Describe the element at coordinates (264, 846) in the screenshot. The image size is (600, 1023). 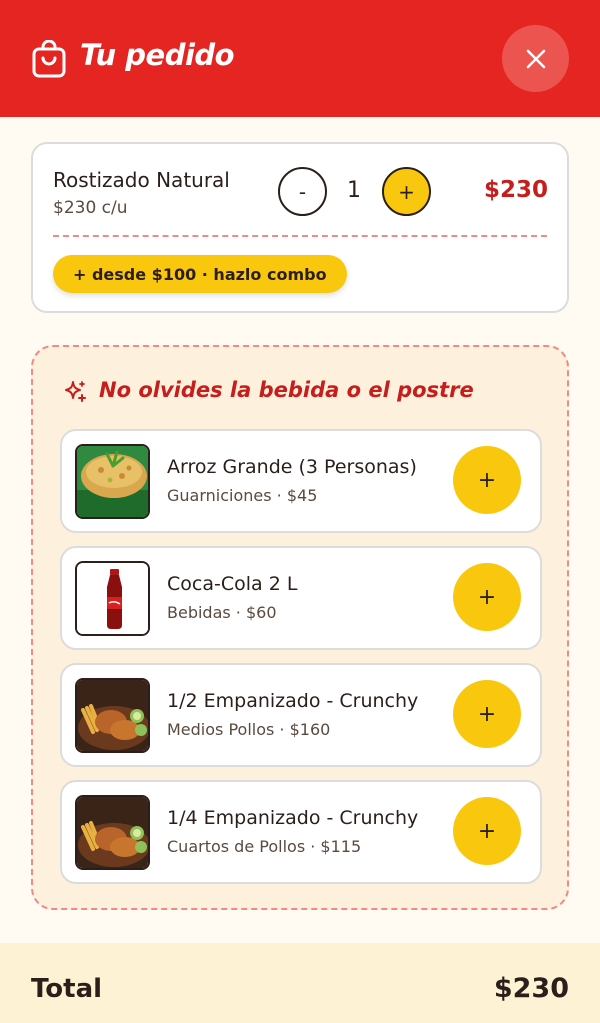
I see `upsell-item-subtitle: Cuartos de Pollos · $115` at that location.